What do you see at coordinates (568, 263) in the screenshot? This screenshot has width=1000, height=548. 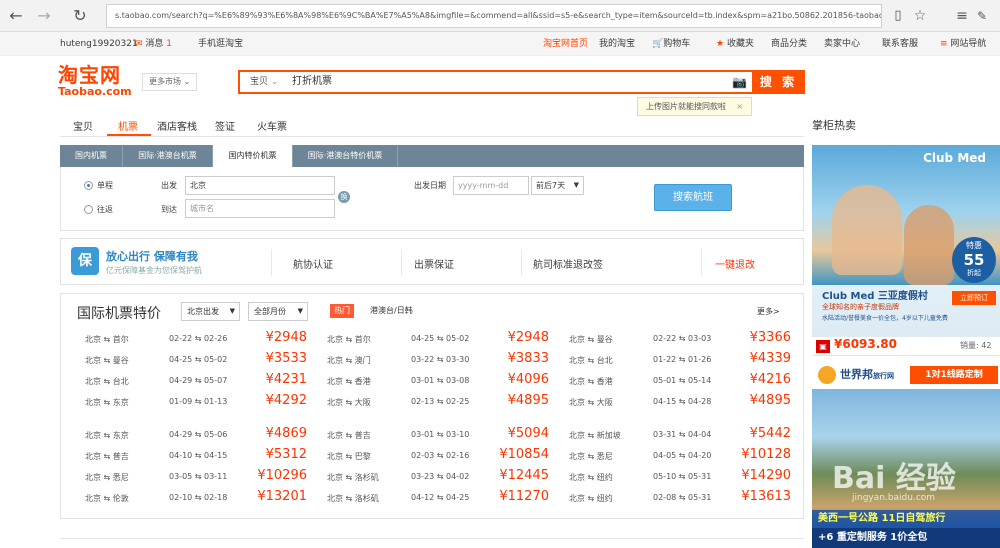 I see `airline-refund-policy: 航司标准退改签` at bounding box center [568, 263].